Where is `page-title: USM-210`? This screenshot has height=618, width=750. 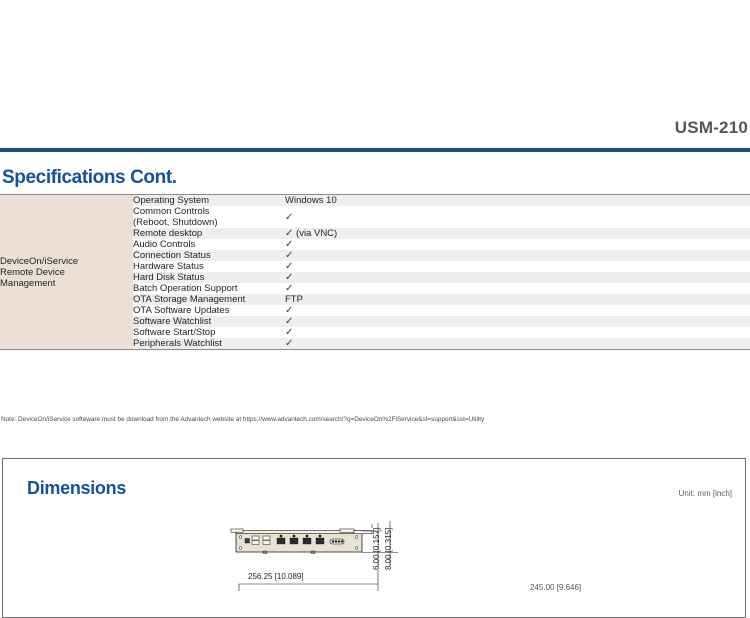
page-title: USM-210 is located at coordinates (711, 127).